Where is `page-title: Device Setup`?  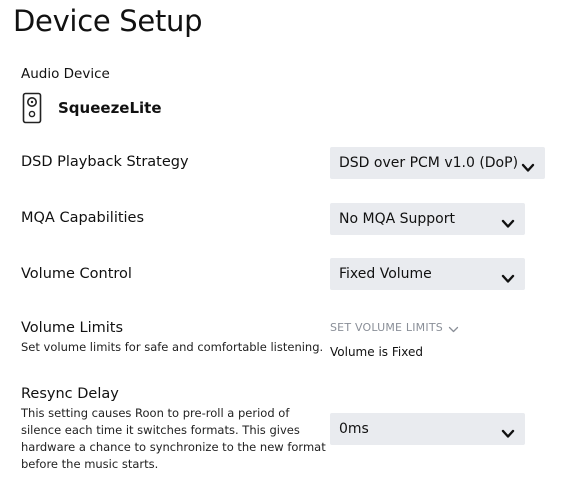
page-title: Device Setup is located at coordinates (108, 21).